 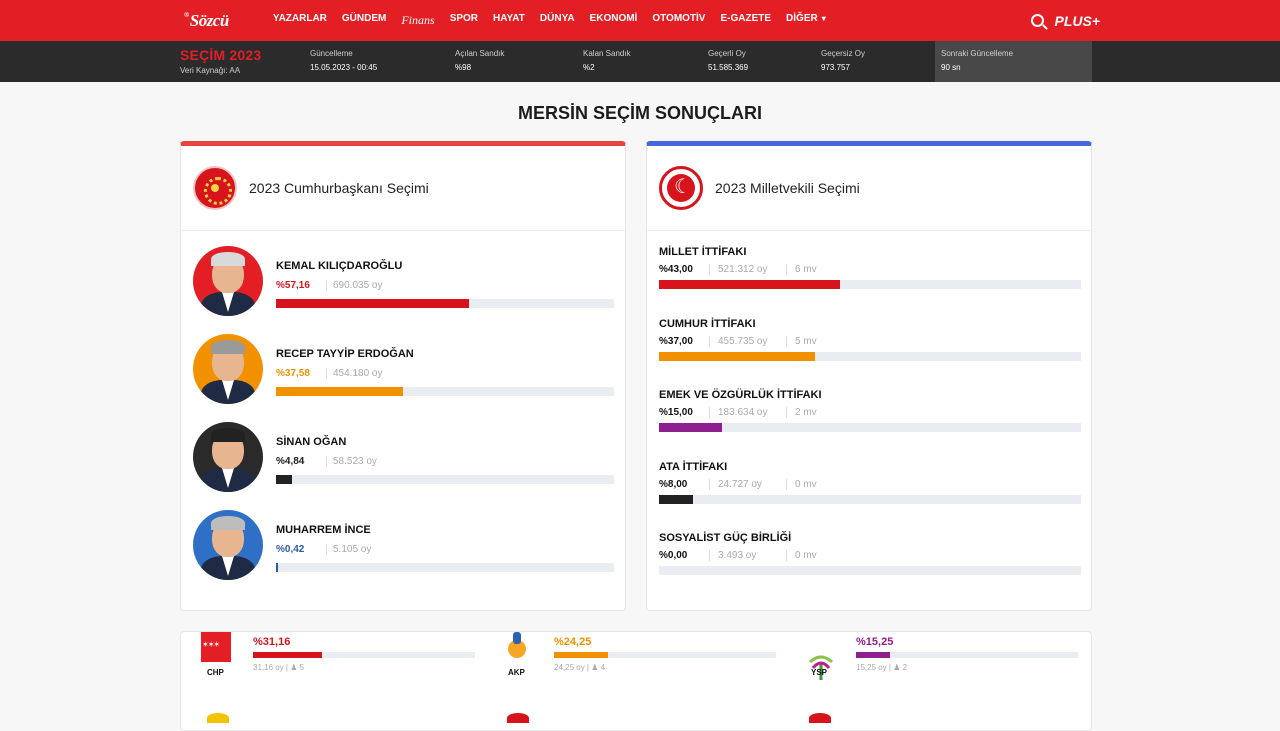 What do you see at coordinates (738, 412) in the screenshot?
I see `alliance-votes: 183.634 oy` at bounding box center [738, 412].